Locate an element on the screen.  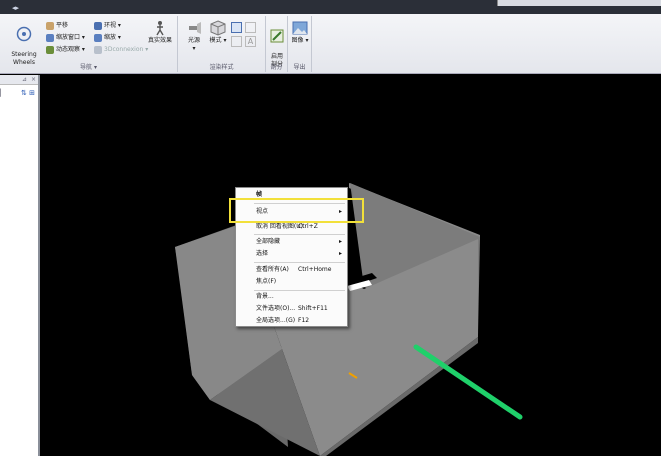
ribbon-group-sectioning: 启用 剖分 剖分 is located at coordinates (277, 44).